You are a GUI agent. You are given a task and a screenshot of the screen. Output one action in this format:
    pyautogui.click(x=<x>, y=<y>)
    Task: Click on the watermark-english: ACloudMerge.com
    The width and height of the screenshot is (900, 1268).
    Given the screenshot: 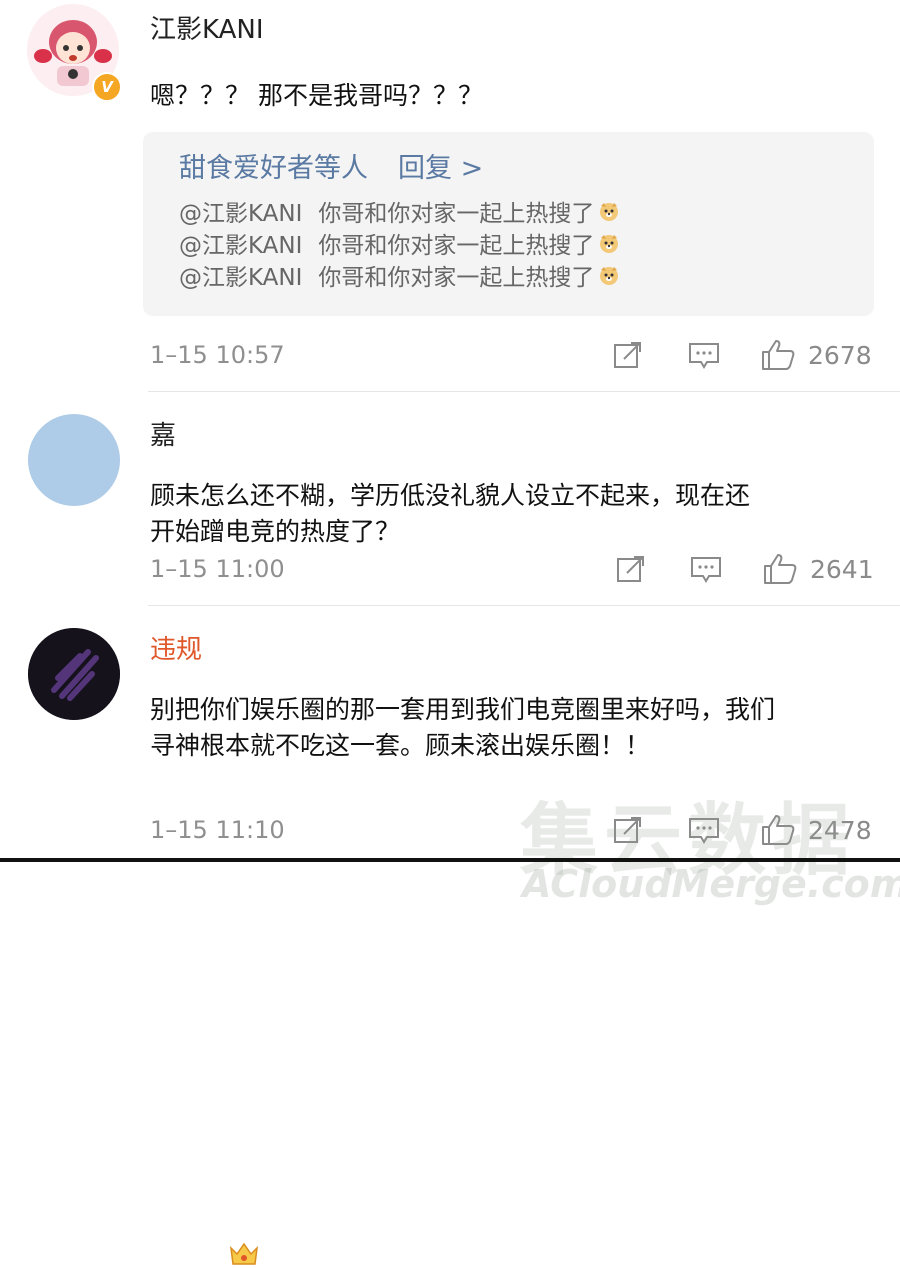 What is the action you would take?
    pyautogui.click(x=711, y=884)
    